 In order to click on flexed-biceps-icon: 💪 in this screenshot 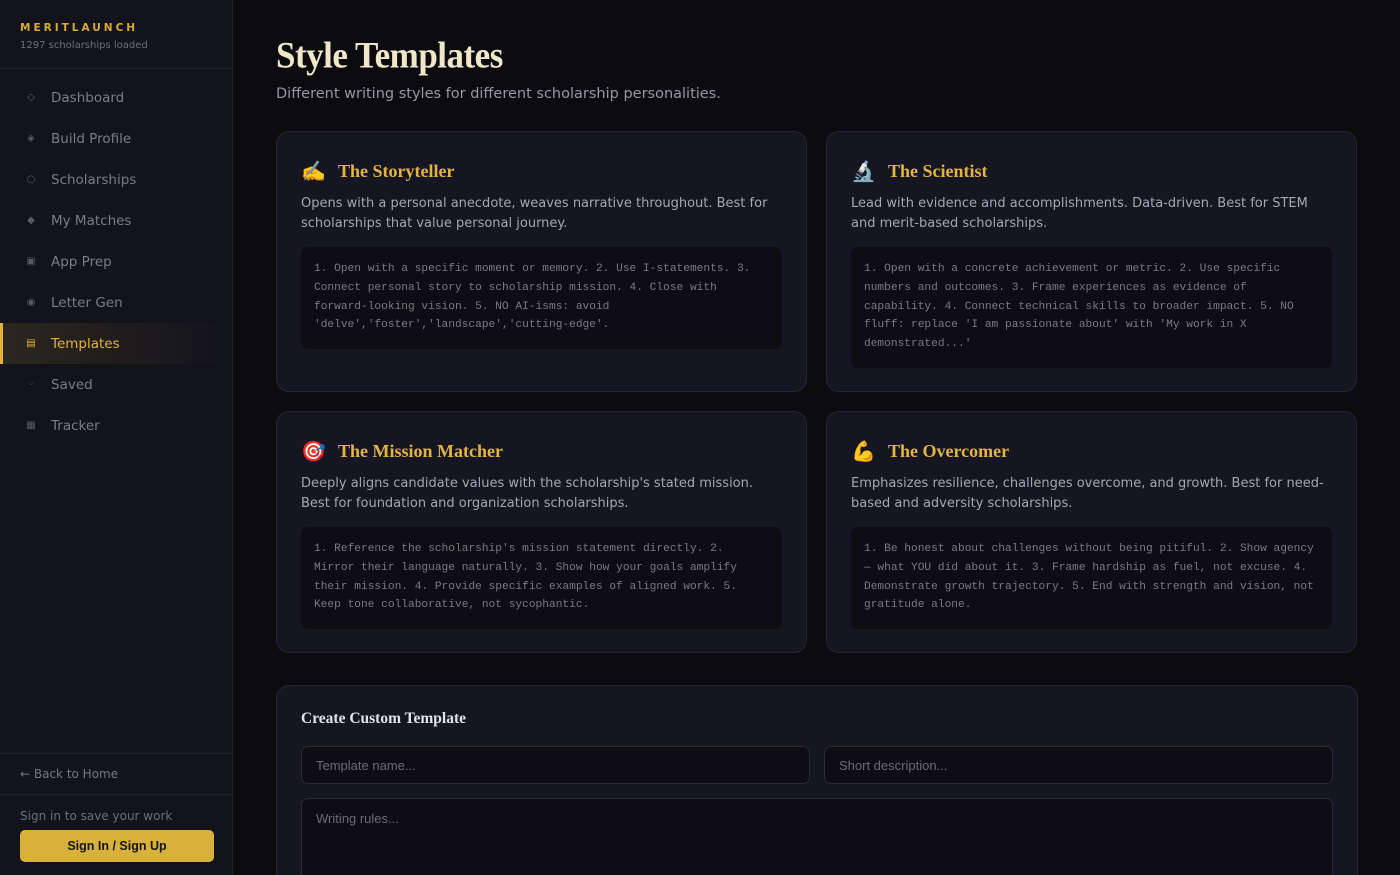, I will do `click(863, 451)`.